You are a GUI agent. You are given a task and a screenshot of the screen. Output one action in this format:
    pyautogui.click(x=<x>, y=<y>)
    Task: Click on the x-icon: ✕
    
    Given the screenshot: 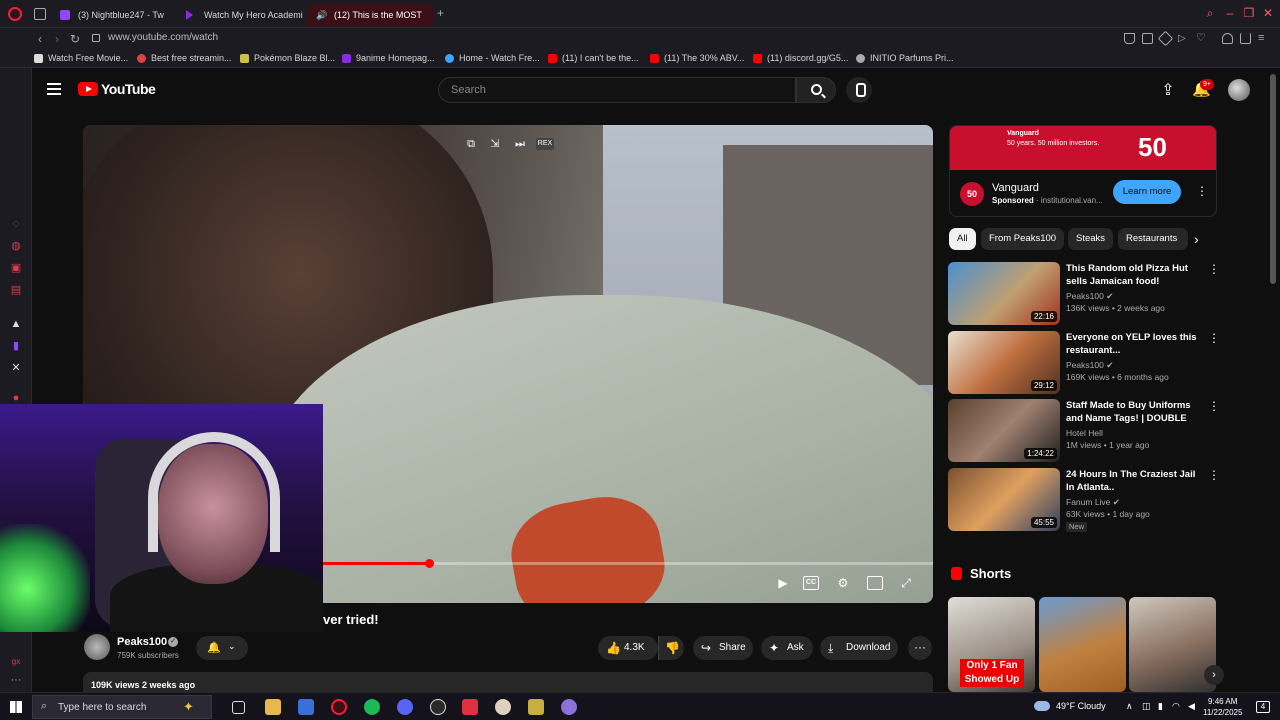 What is the action you would take?
    pyautogui.click(x=16, y=368)
    